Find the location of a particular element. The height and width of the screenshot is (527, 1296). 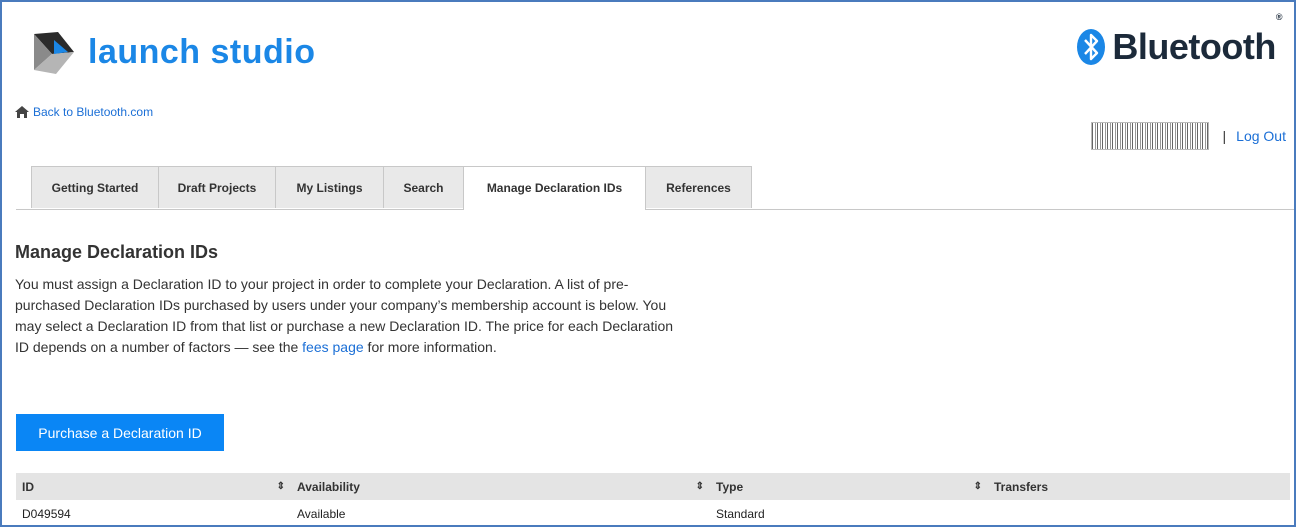

home-icon is located at coordinates (22, 112).